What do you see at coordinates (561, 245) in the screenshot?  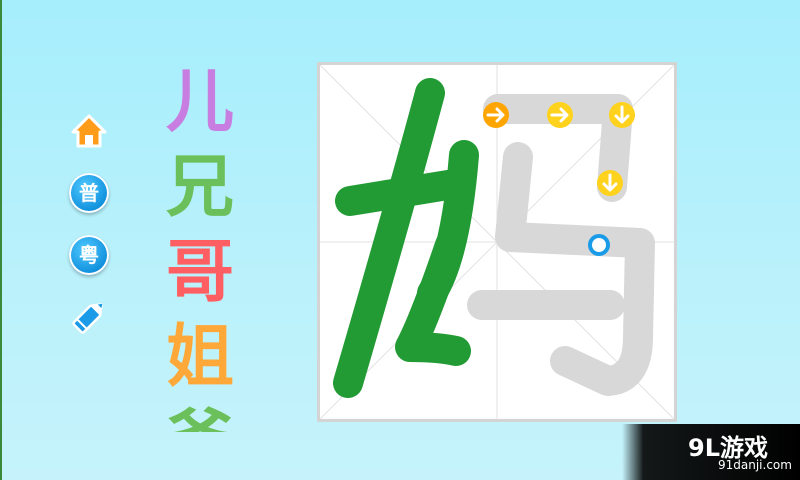 I see `pending-strokes` at bounding box center [561, 245].